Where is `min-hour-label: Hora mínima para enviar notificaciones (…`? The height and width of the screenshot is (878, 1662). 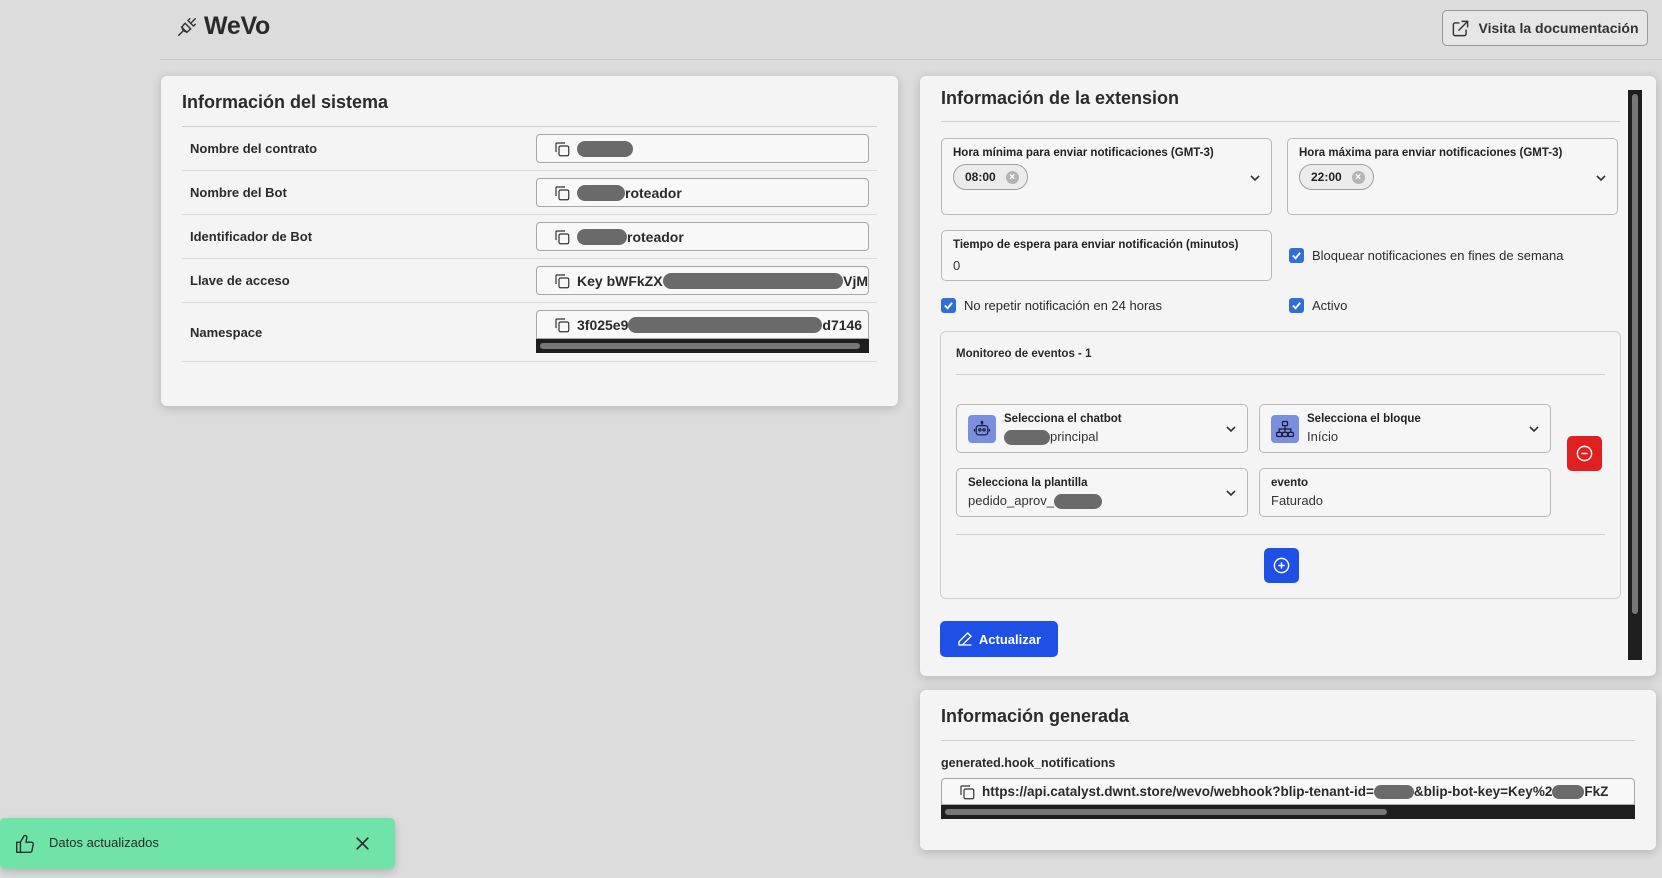
min-hour-label: Hora mínima para enviar notificaciones (… is located at coordinates (1083, 153).